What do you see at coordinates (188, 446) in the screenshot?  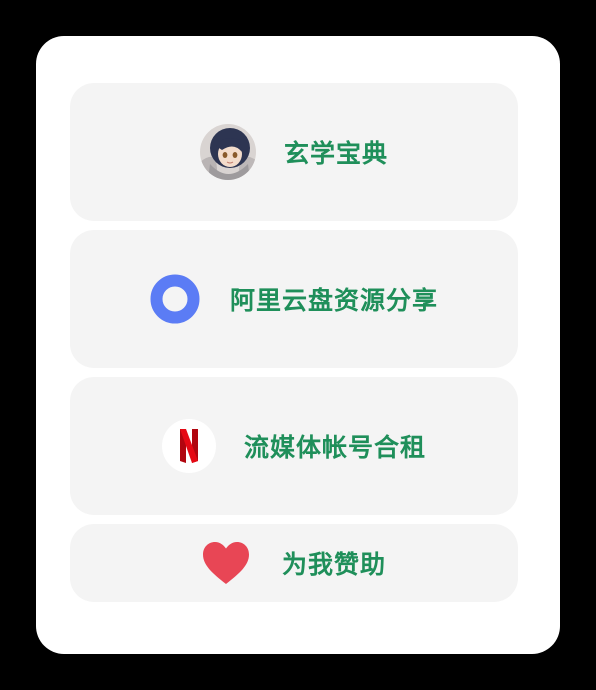 I see `netflix-icon` at bounding box center [188, 446].